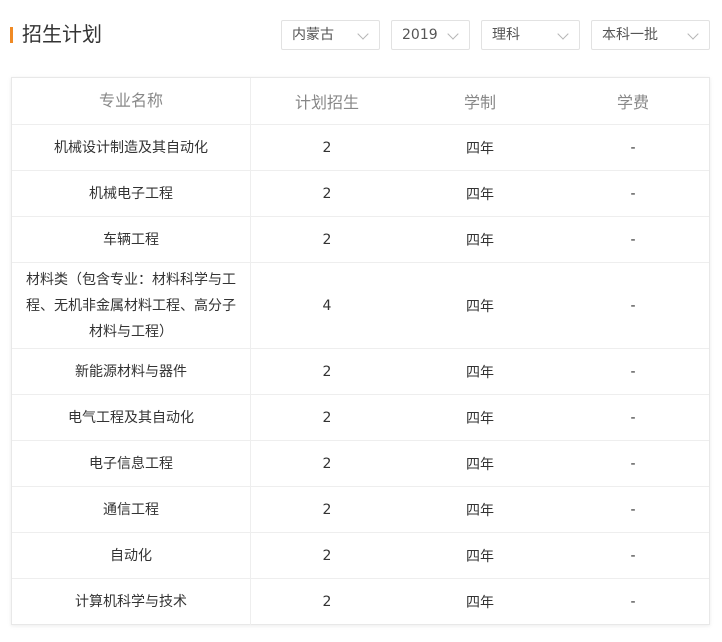 The height and width of the screenshot is (642, 722). I want to click on column-header-duration: 学制, so click(479, 102).